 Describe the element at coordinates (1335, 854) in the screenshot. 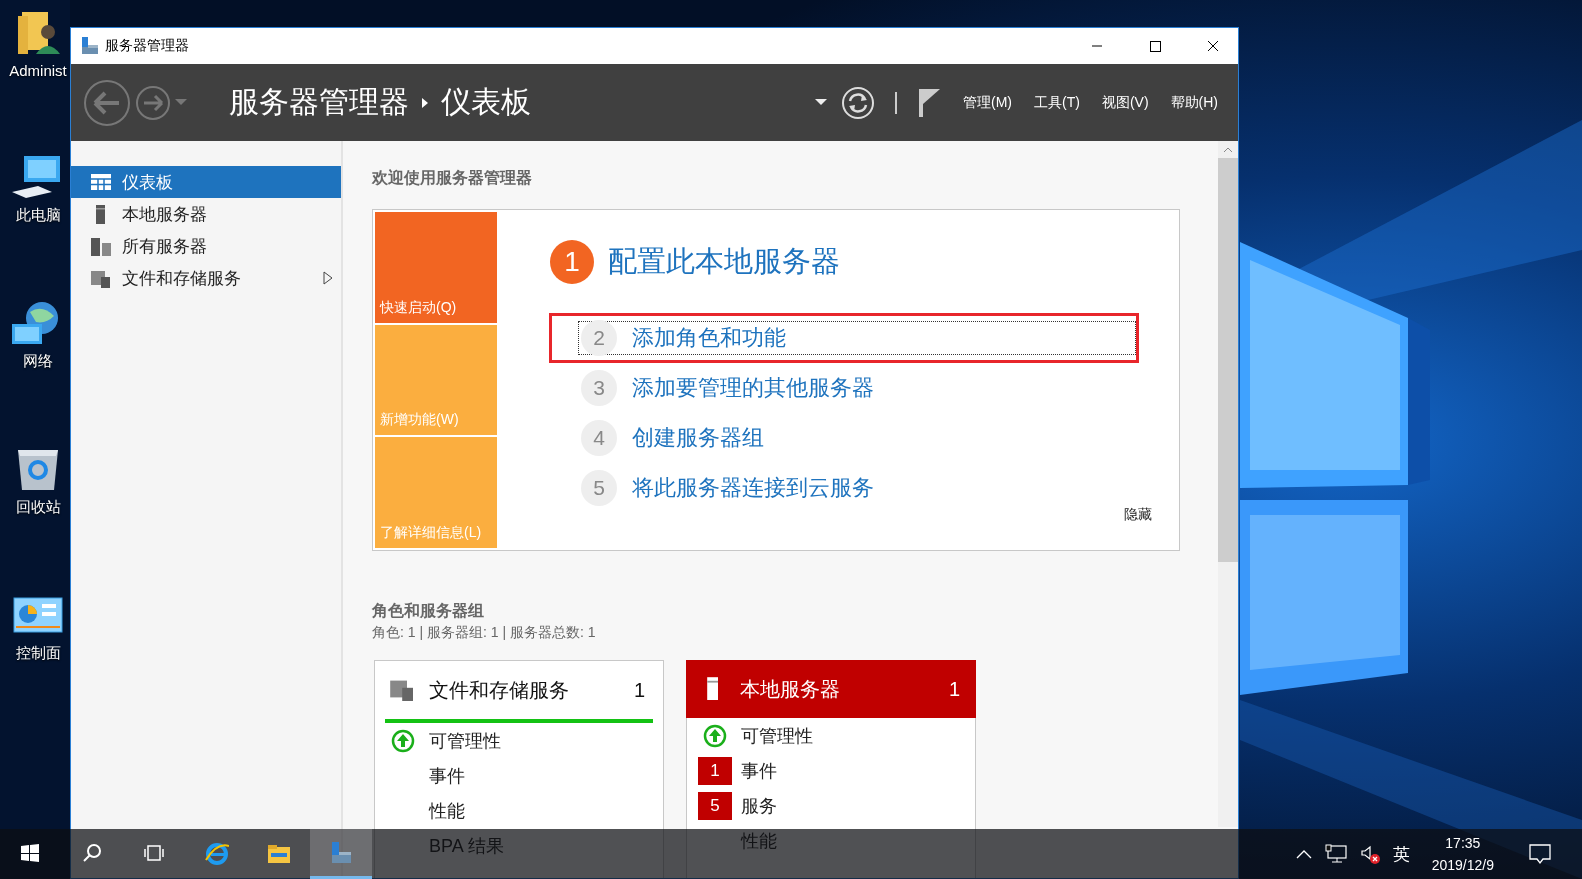

I see `network-icon` at that location.